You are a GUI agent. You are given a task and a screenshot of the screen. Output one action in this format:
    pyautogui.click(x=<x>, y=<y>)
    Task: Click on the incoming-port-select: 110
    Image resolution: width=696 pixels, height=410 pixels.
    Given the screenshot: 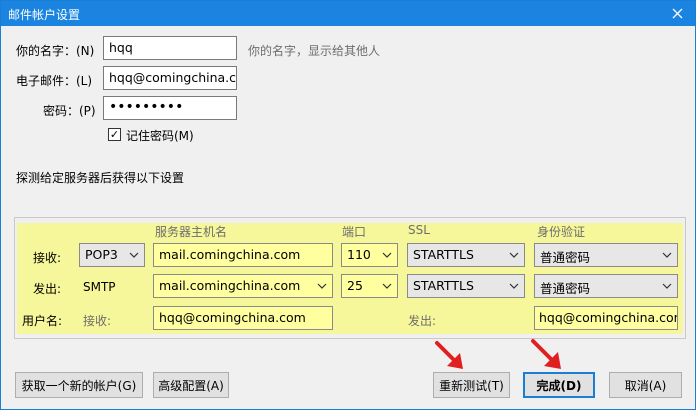 What is the action you would take?
    pyautogui.click(x=369, y=255)
    